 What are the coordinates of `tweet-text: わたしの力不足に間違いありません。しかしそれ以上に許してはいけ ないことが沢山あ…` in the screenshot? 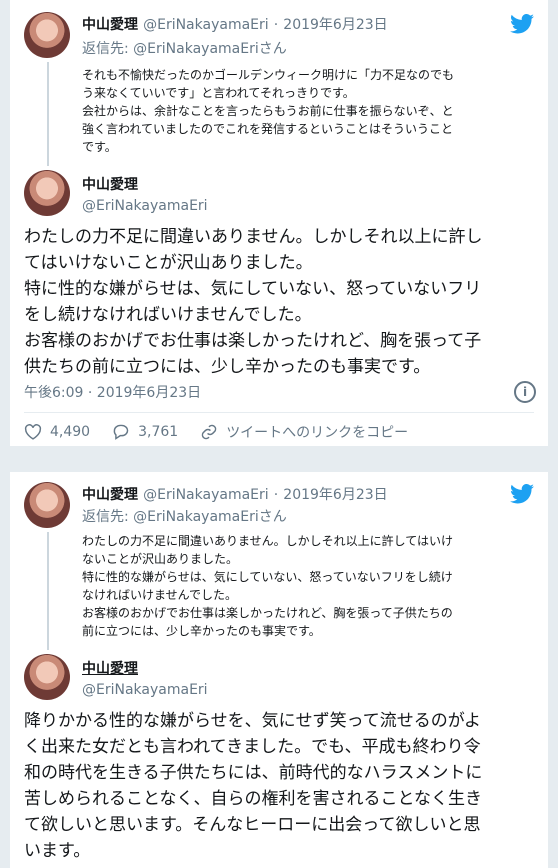 It's located at (312, 586).